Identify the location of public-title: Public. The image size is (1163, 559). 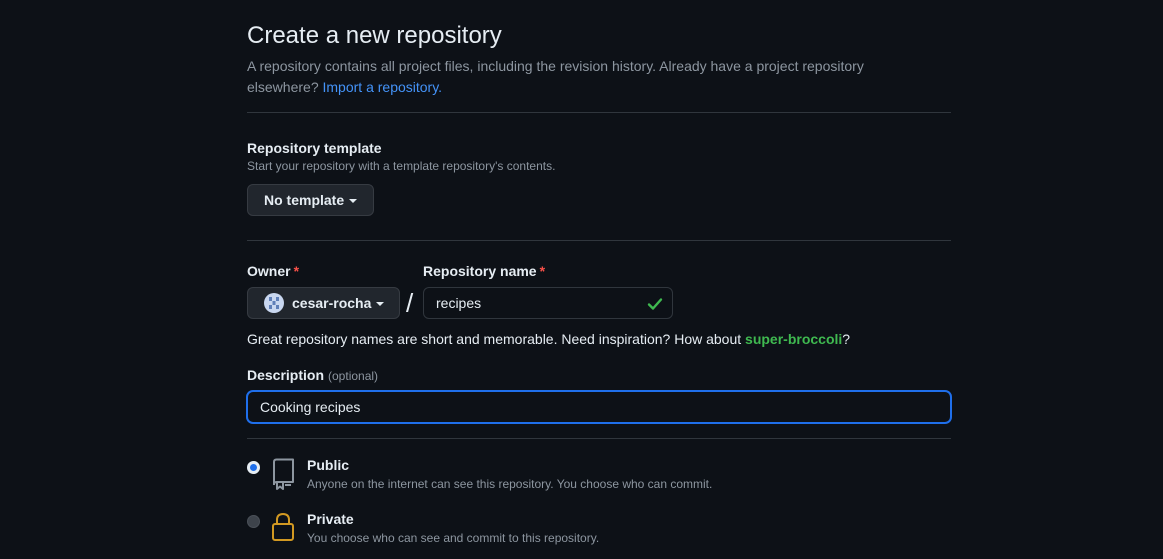
(328, 465).